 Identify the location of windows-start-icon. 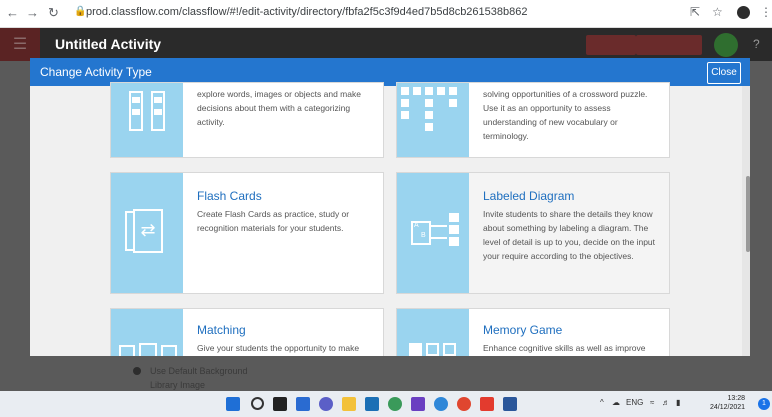
(233, 404).